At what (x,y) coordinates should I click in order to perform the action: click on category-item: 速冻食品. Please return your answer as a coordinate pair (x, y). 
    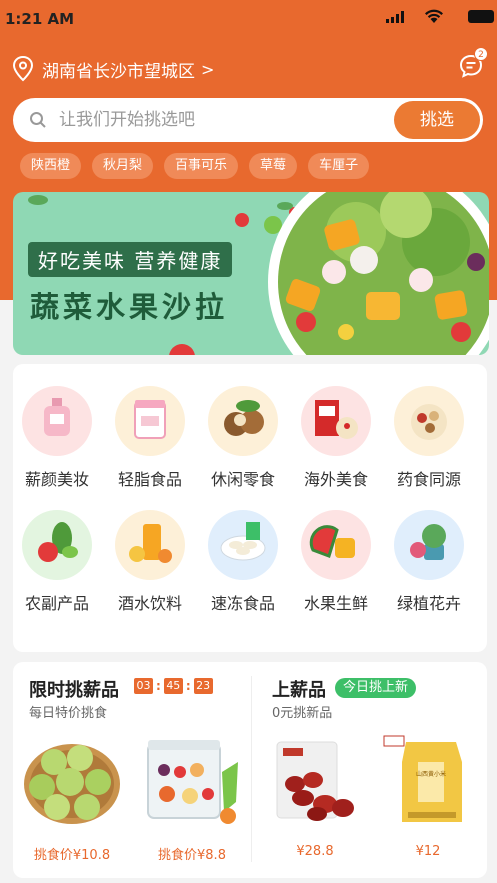
    Looking at the image, I should click on (243, 562).